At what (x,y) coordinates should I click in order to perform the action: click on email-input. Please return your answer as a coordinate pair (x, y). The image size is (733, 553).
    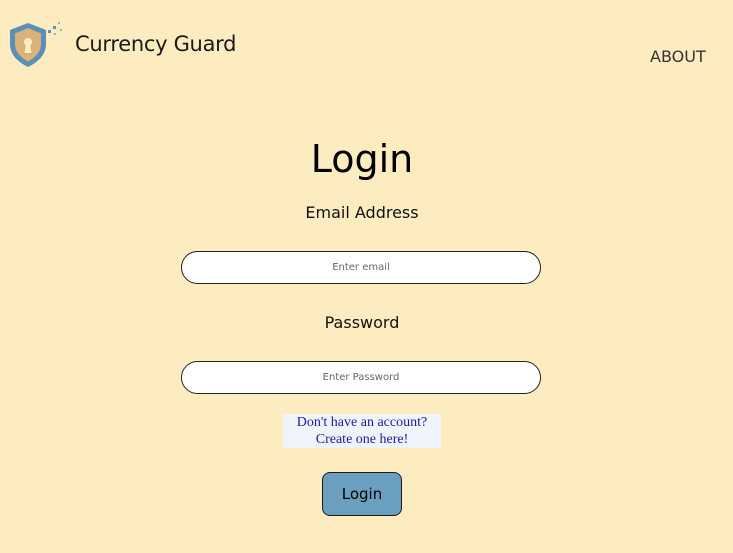
    Looking at the image, I should click on (361, 267).